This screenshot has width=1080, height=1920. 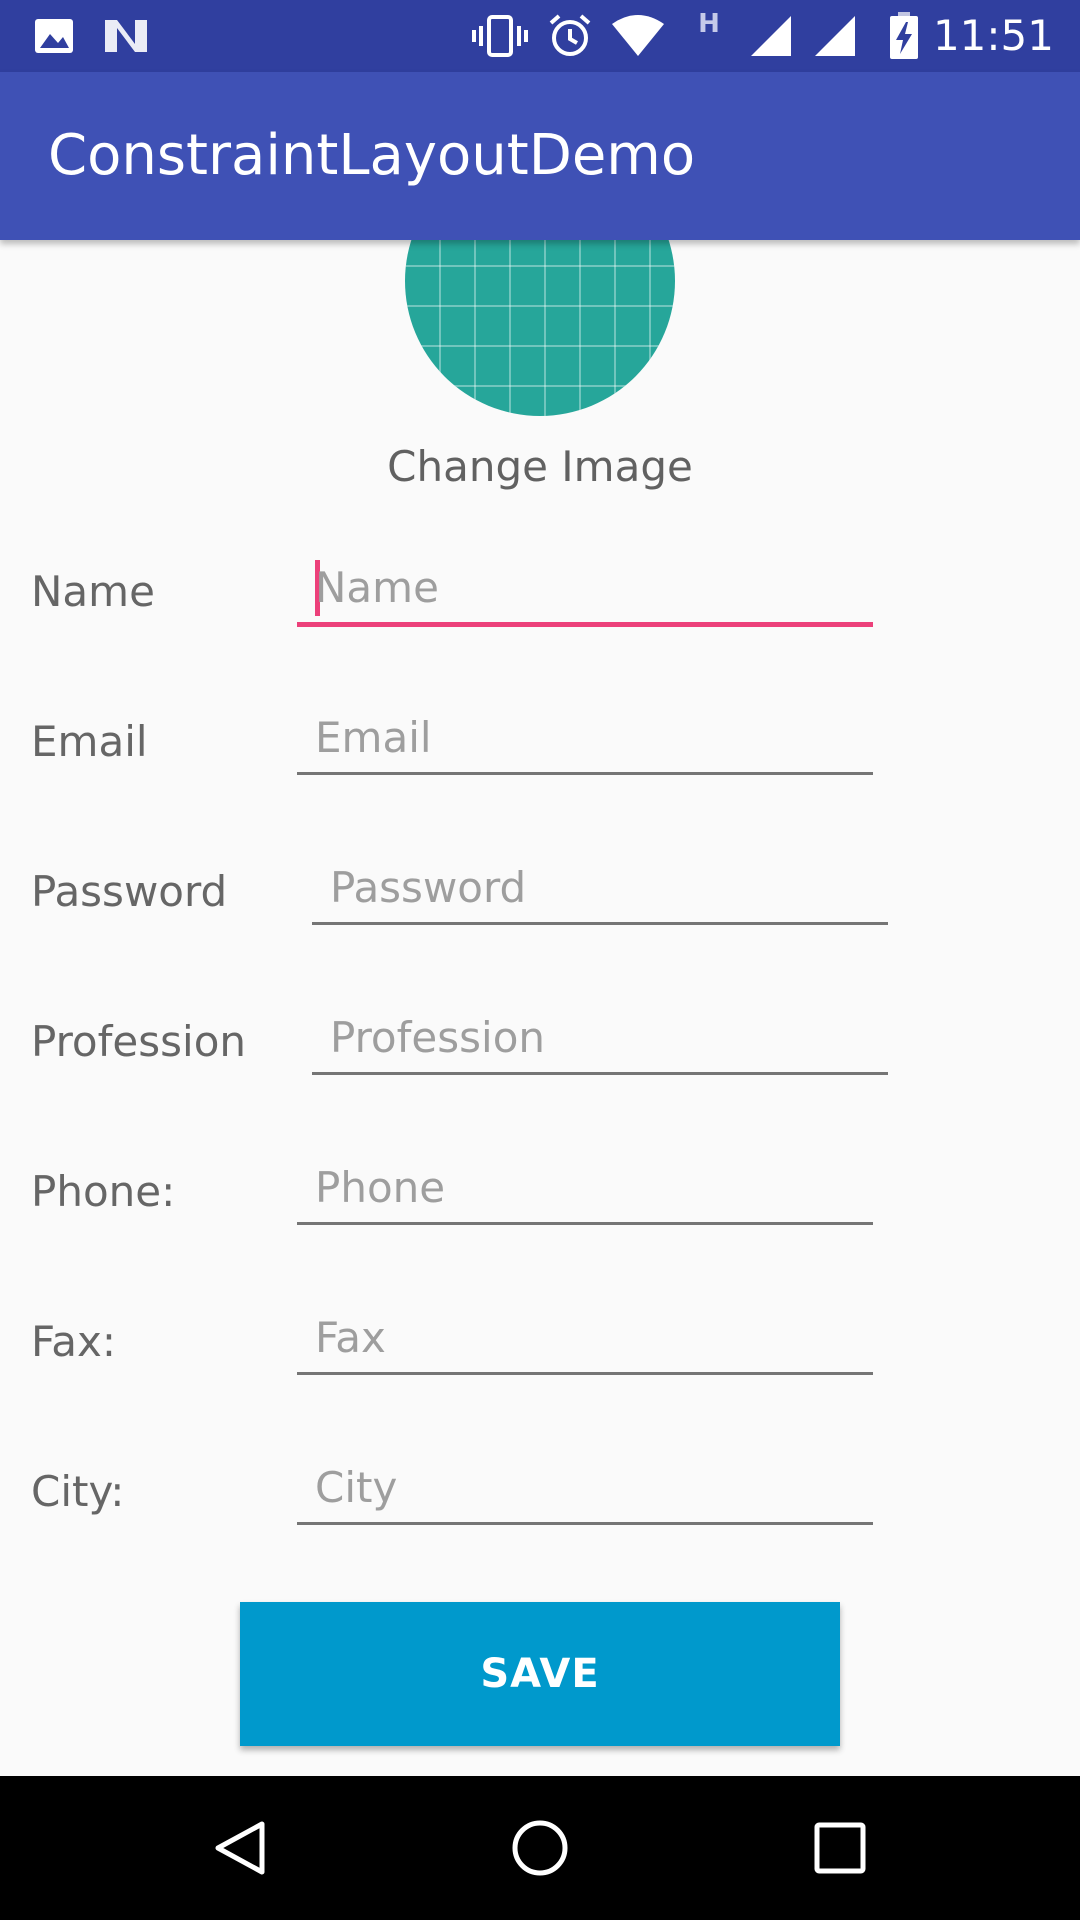 What do you see at coordinates (240, 1848) in the screenshot?
I see `back-icon` at bounding box center [240, 1848].